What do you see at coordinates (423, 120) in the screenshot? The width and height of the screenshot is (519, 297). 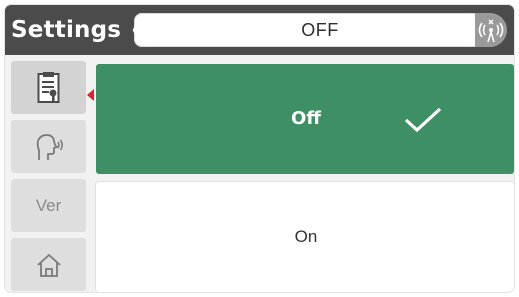 I see `checkmark-icon` at bounding box center [423, 120].